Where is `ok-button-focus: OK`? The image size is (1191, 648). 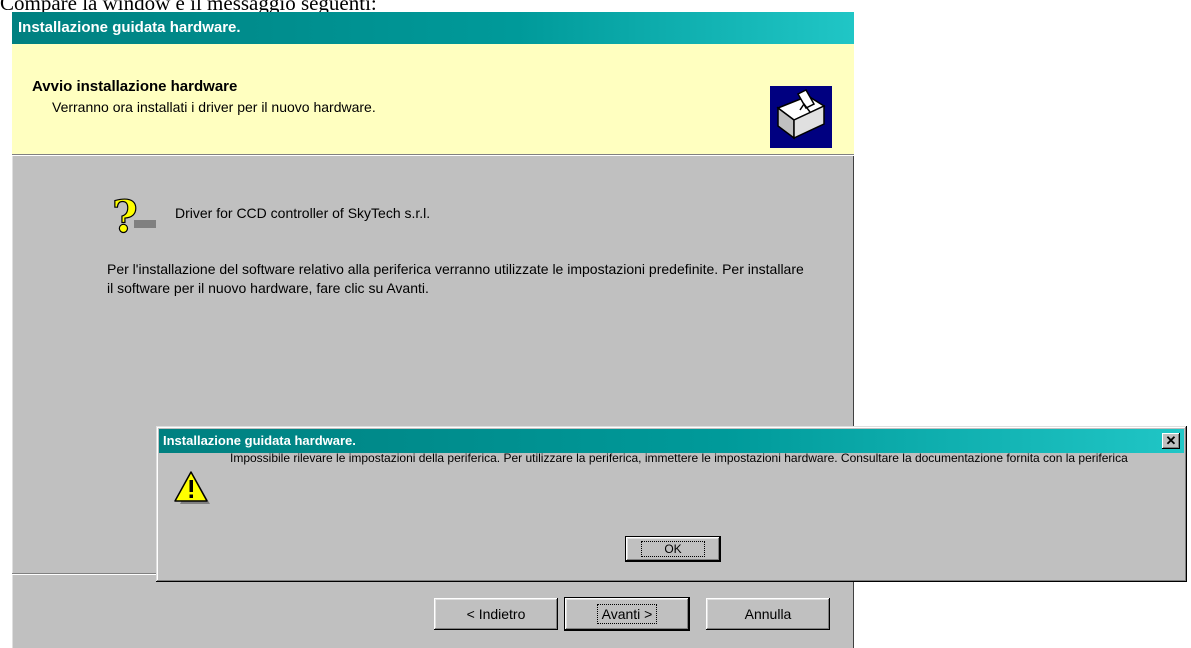
ok-button-focus: OK is located at coordinates (673, 549).